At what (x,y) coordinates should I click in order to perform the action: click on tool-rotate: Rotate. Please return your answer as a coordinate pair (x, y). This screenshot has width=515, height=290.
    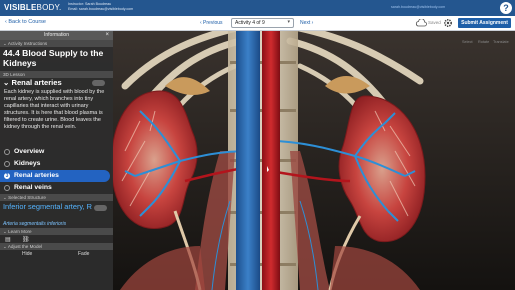
    Looking at the image, I should click on (483, 42).